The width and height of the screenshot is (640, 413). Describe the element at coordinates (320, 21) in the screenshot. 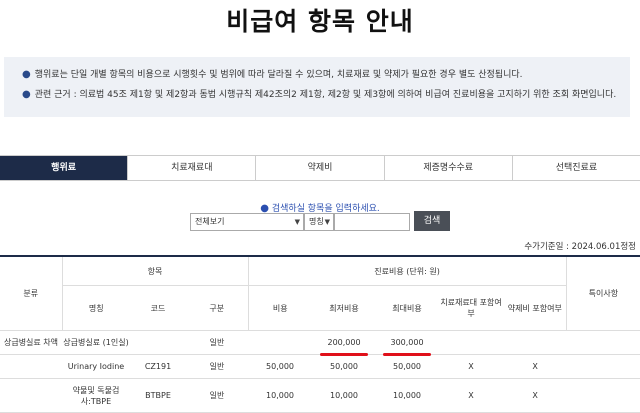

I see `page-title: 비급여 항목 안내` at that location.